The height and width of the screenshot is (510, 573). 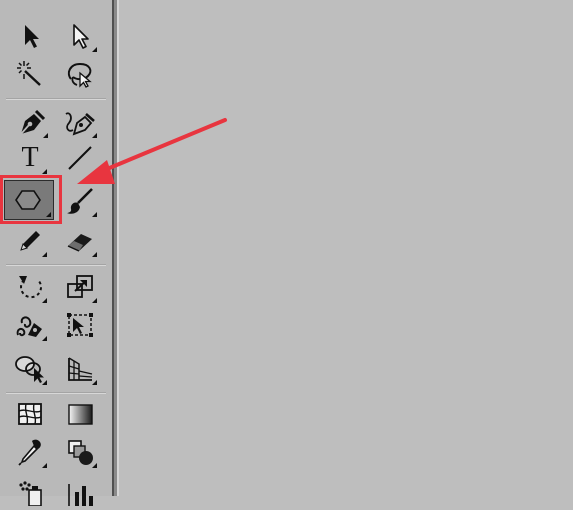 What do you see at coordinates (80, 495) in the screenshot?
I see `column-graph-icon` at bounding box center [80, 495].